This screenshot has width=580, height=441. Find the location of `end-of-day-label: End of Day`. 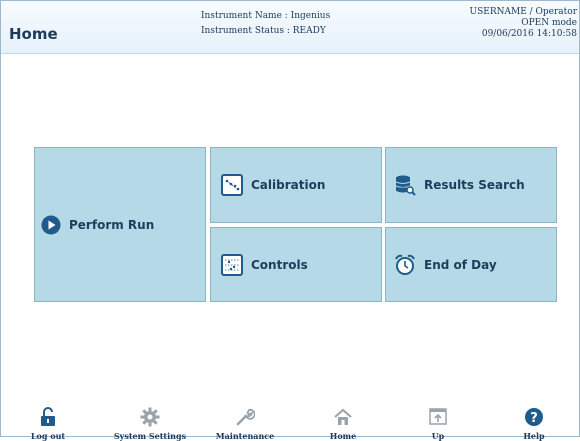

end-of-day-label: End of Day is located at coordinates (460, 264).